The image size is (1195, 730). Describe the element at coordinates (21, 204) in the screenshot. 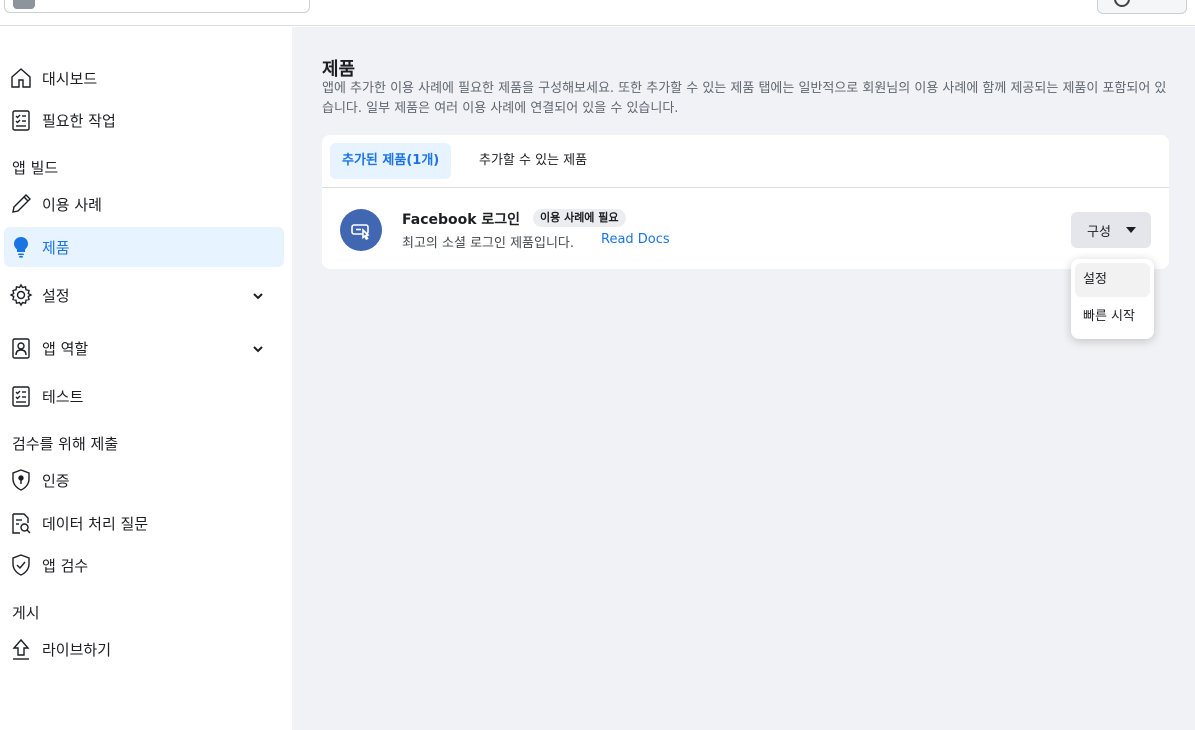

I see `pencil-icon` at that location.